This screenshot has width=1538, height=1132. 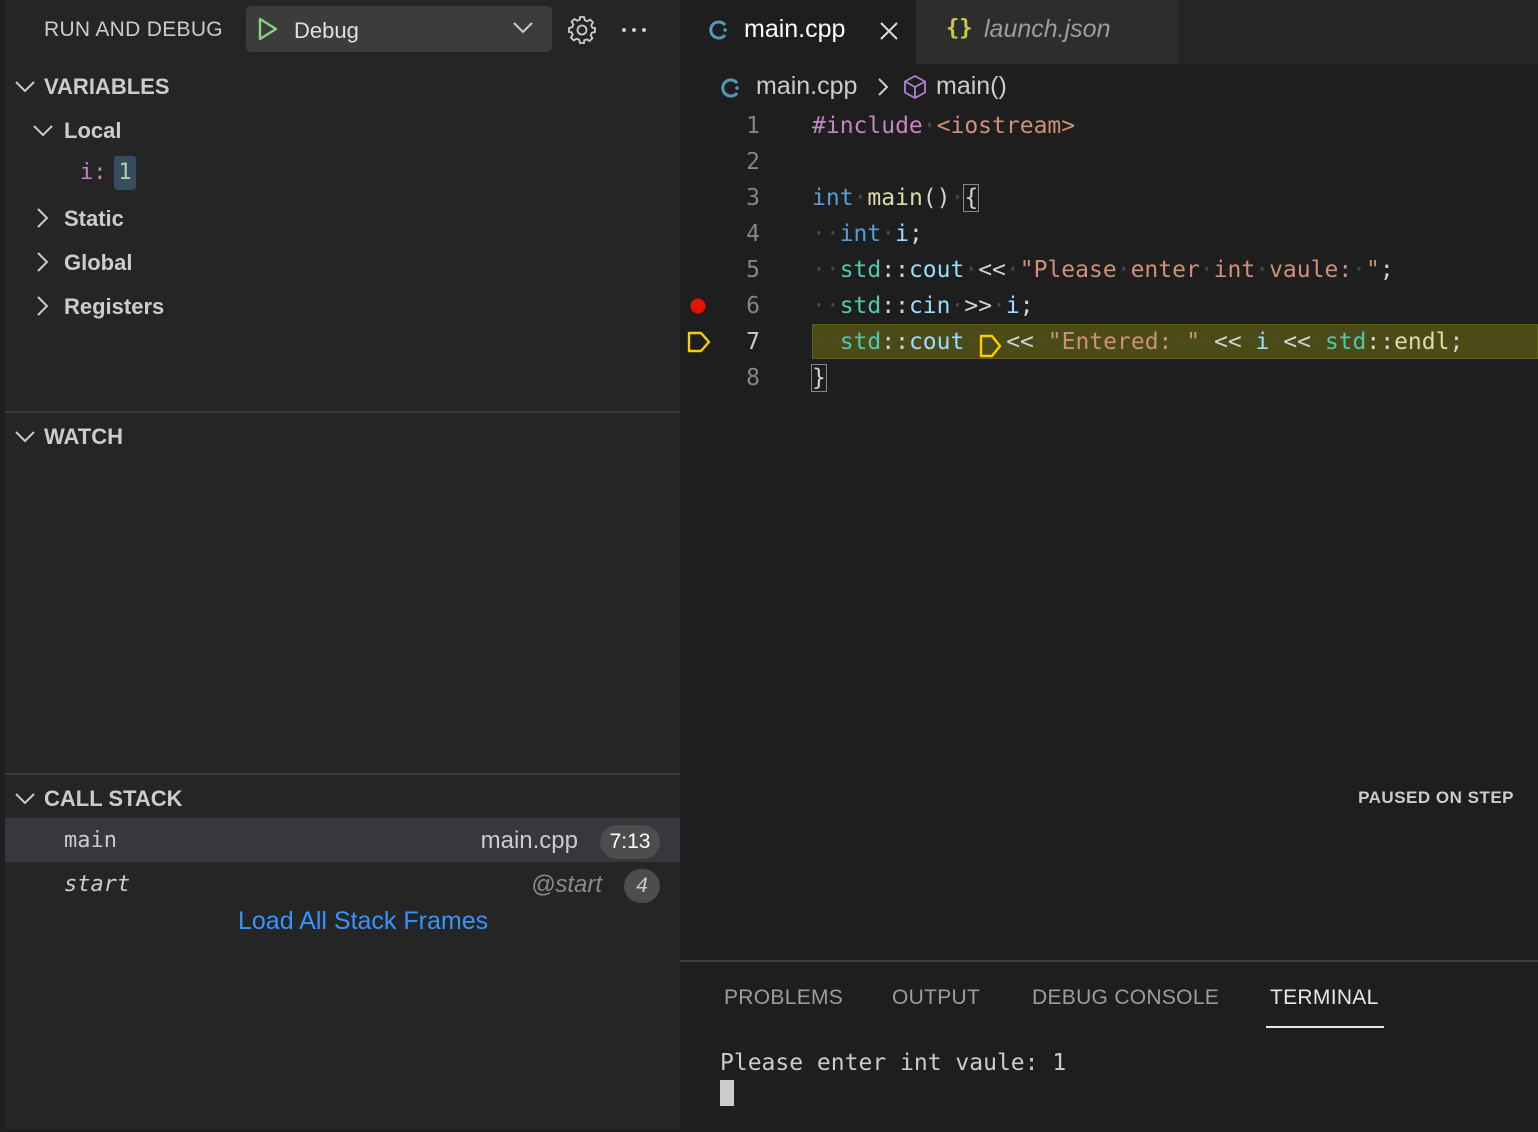 What do you see at coordinates (959, 28) in the screenshot?
I see `json-file-icon: {}` at bounding box center [959, 28].